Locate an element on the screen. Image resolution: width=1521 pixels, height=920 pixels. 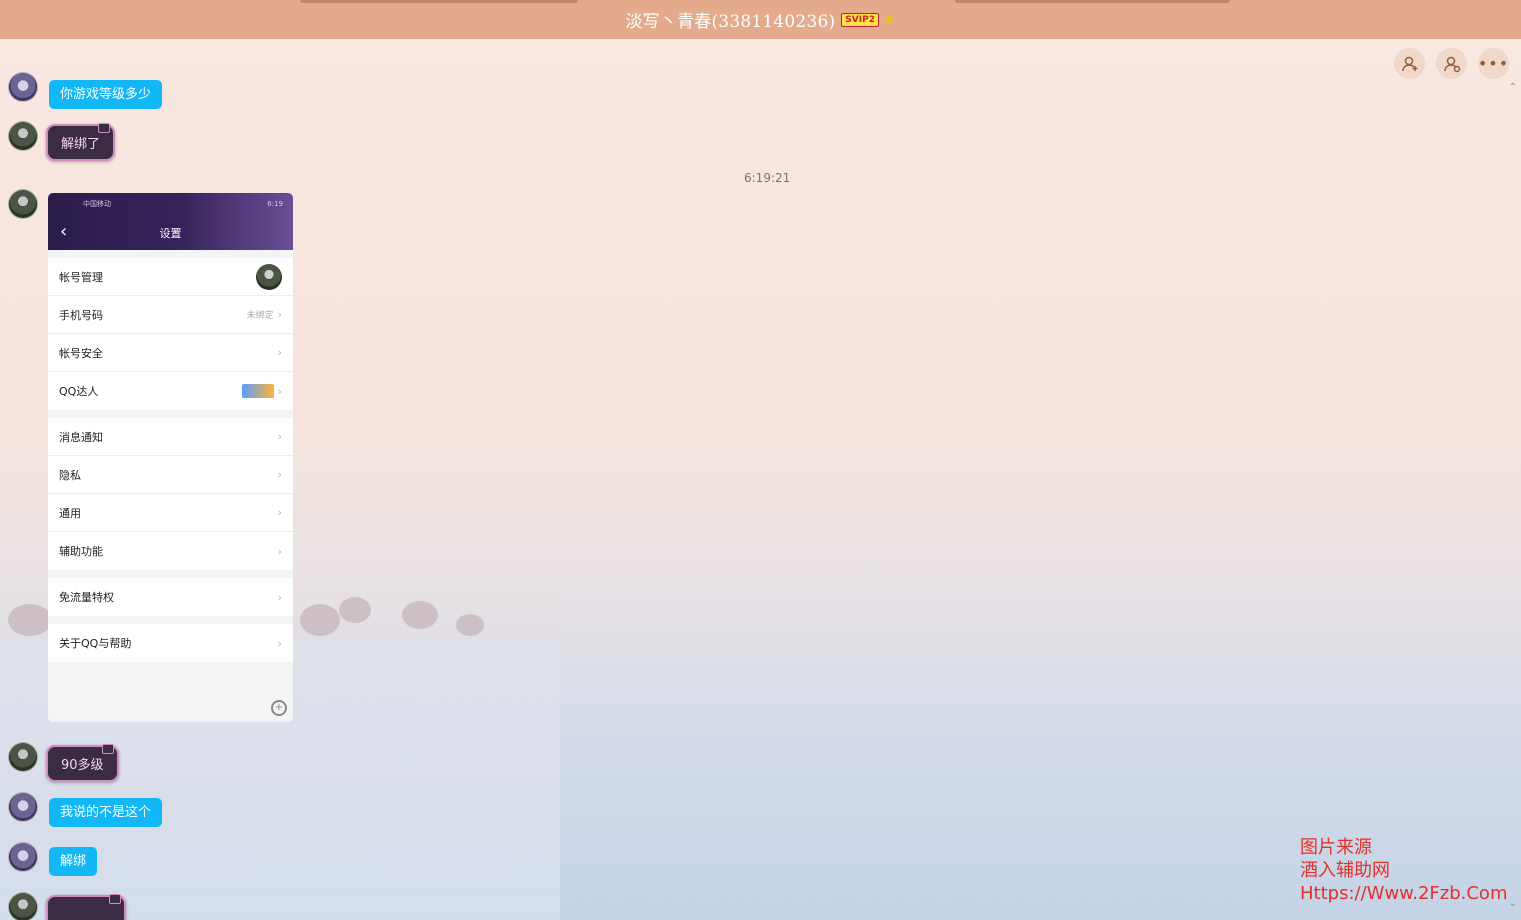
message-bubble: 解绑 is located at coordinates (73, 861).